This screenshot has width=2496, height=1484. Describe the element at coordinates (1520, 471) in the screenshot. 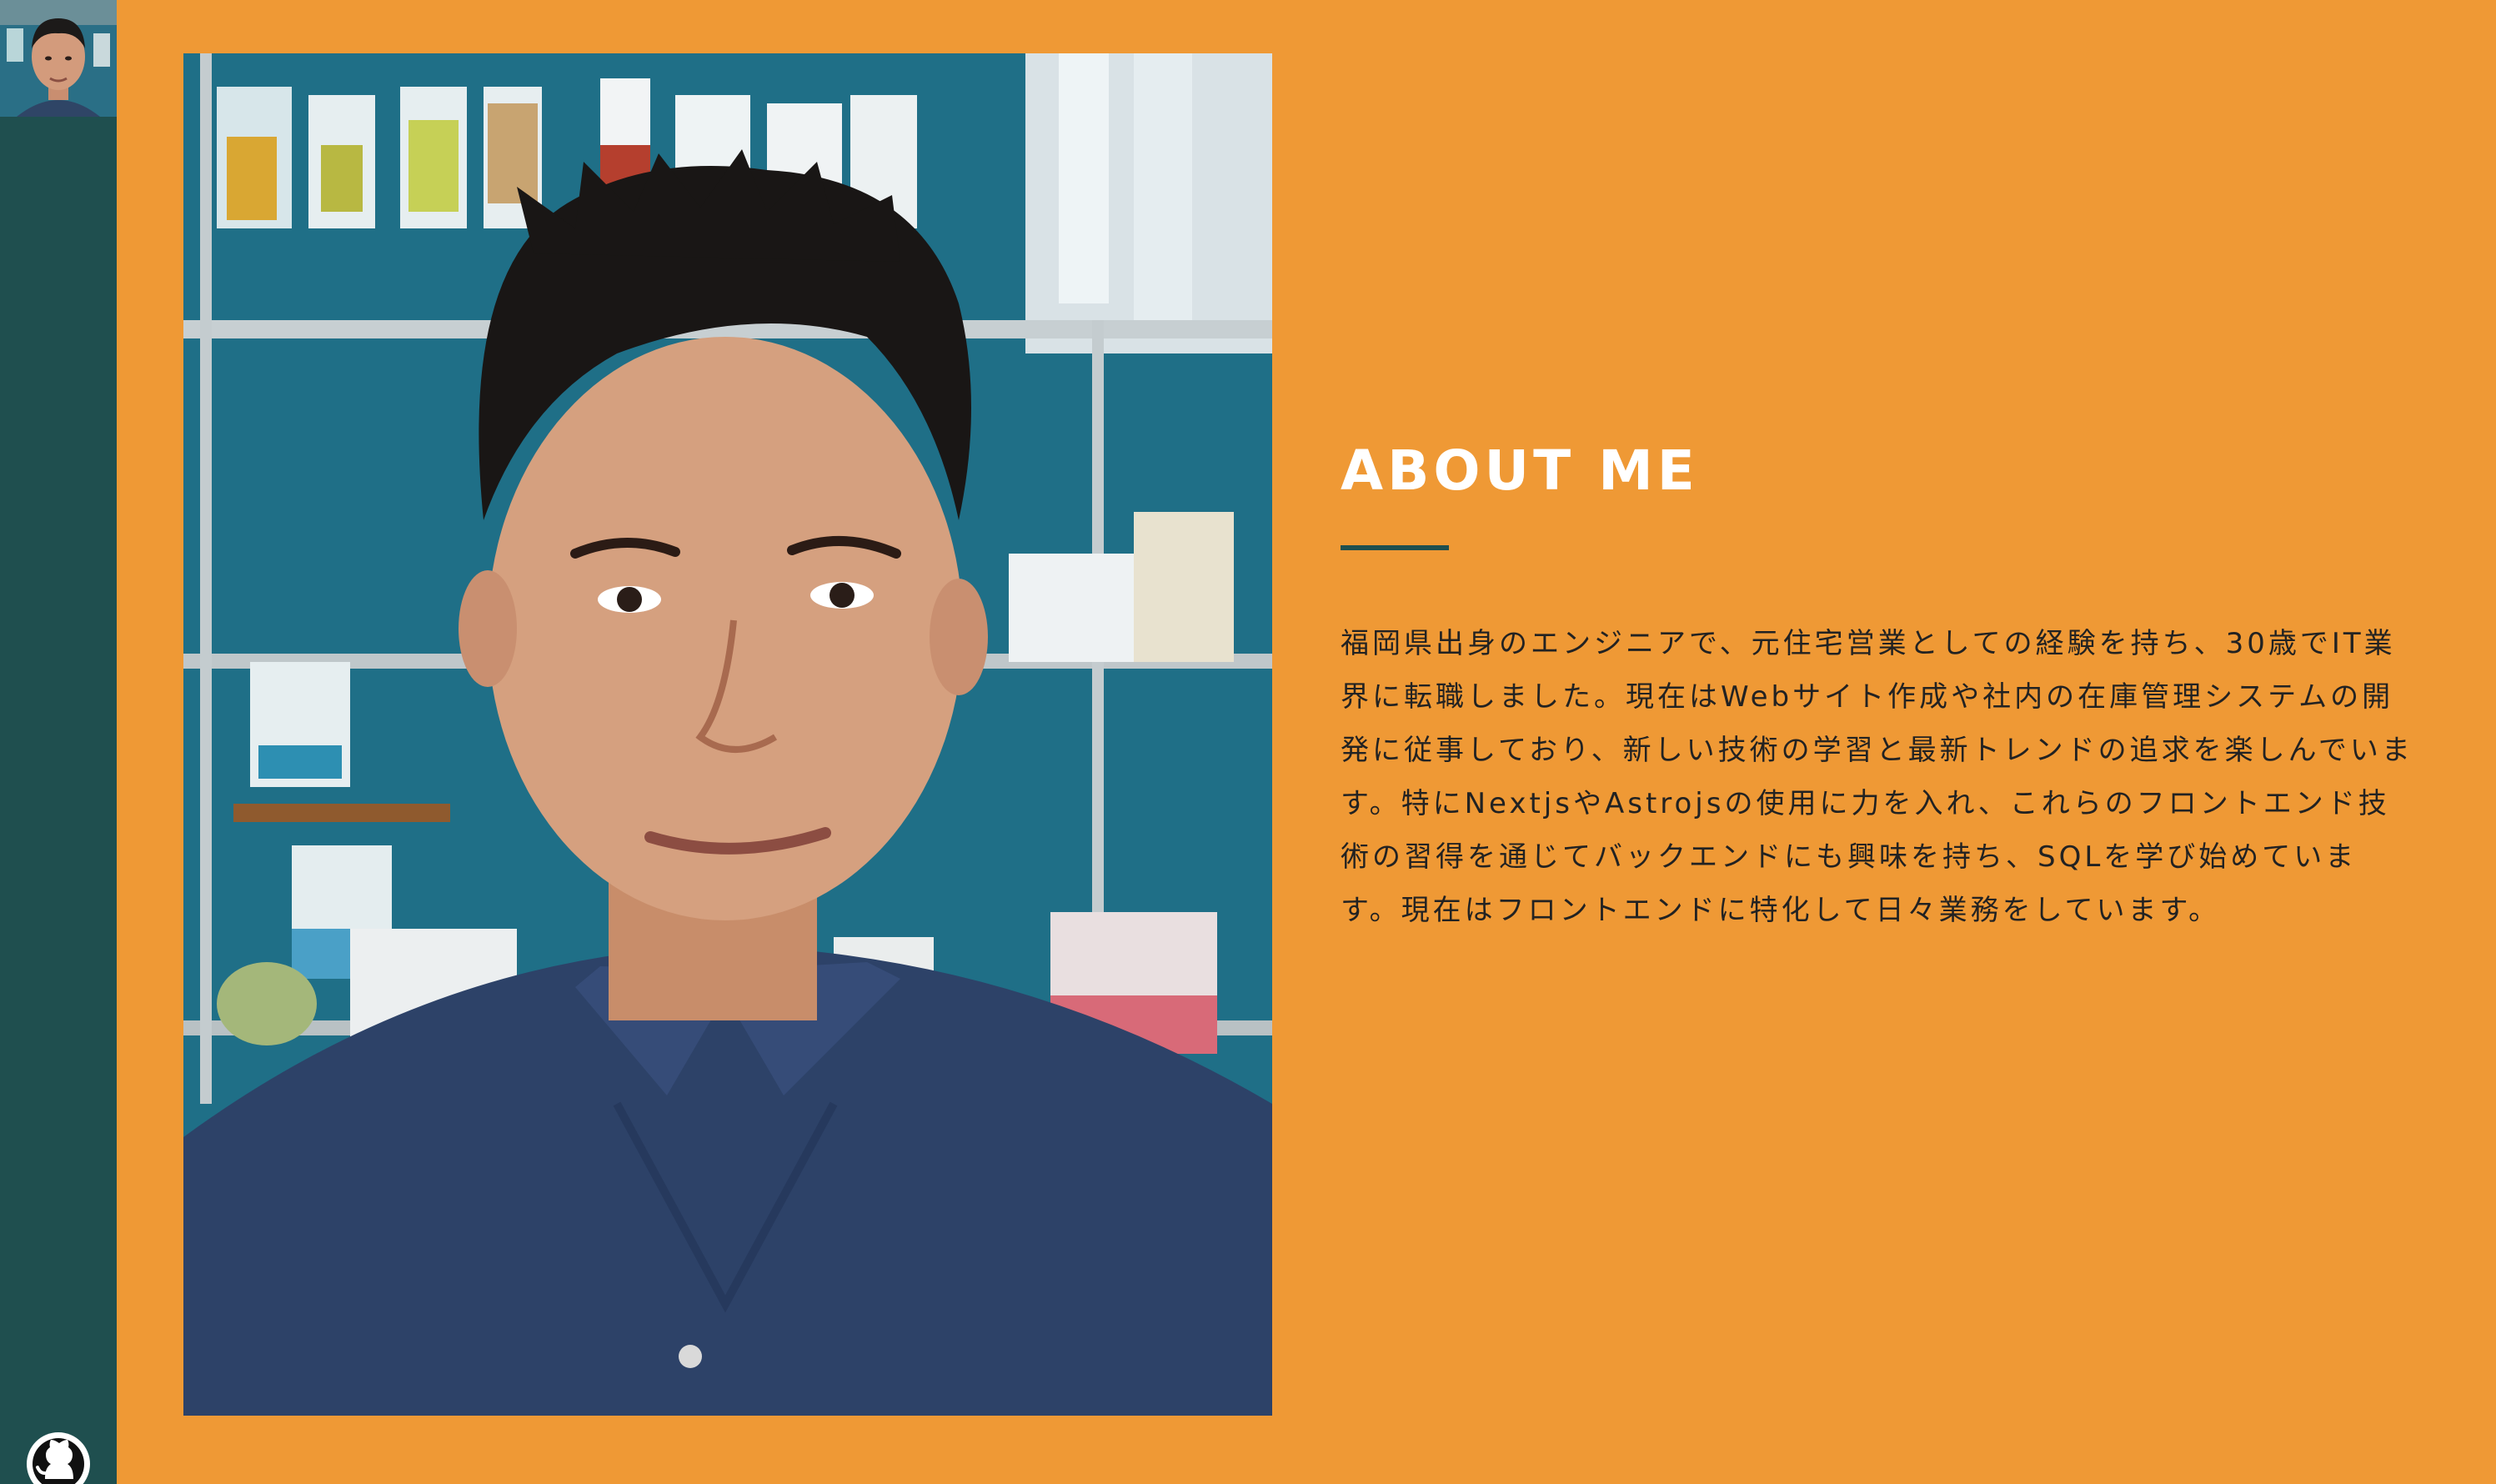

I see `about-title: ABOUT ME` at that location.